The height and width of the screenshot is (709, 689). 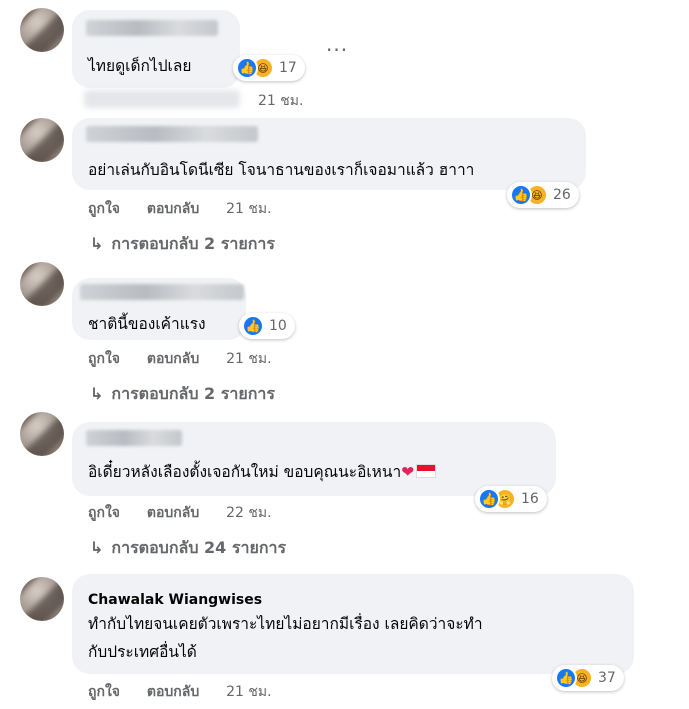 What do you see at coordinates (147, 324) in the screenshot?
I see `comment-text: ชาตินี้ของเค้าแรง` at bounding box center [147, 324].